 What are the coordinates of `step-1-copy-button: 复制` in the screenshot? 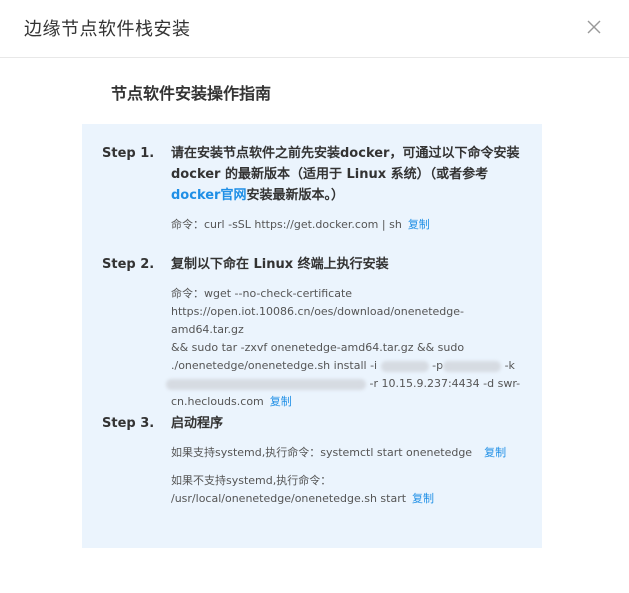 It's located at (419, 224).